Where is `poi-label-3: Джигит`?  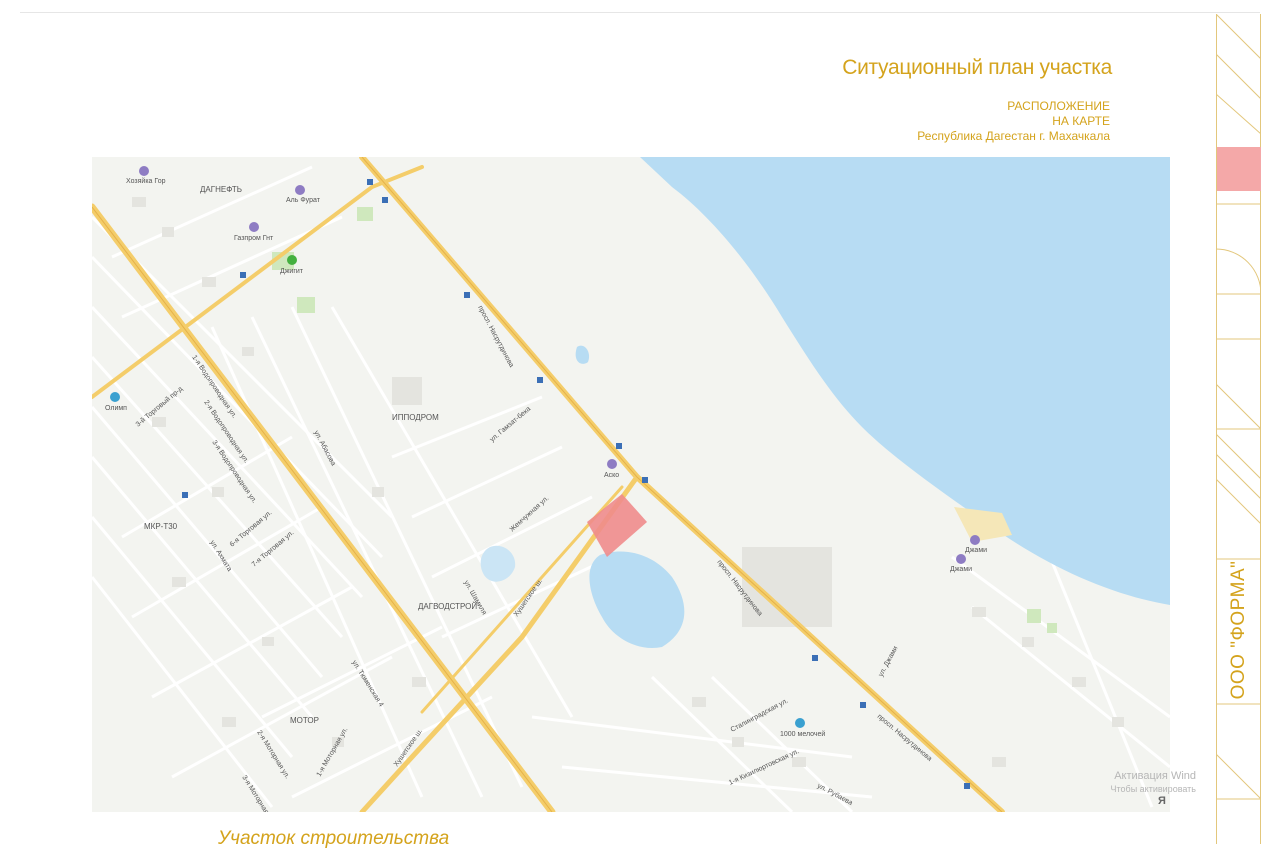 poi-label-3: Джигит is located at coordinates (292, 271).